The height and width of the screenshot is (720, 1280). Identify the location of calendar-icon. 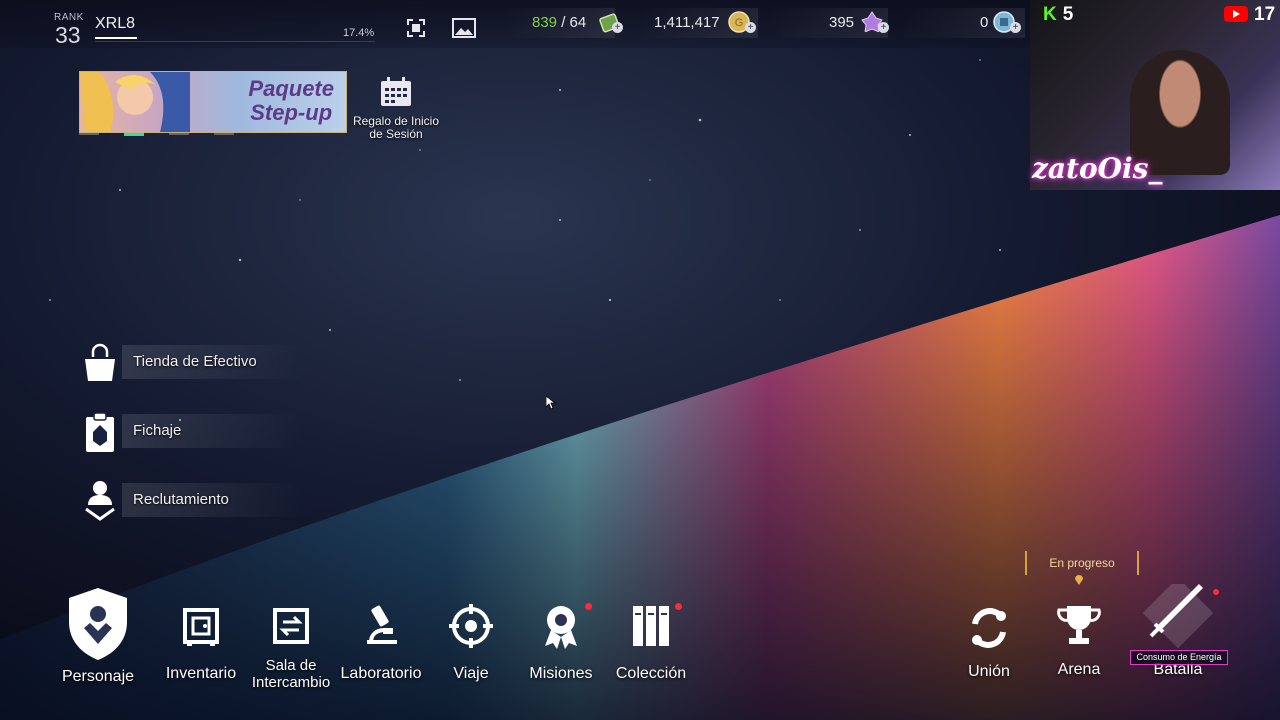
(396, 92).